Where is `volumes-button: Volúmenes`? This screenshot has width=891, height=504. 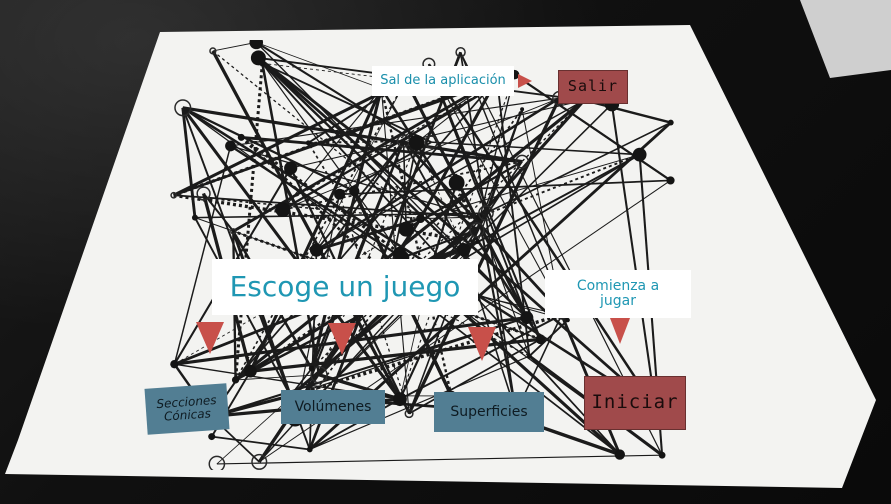 volumes-button: Volúmenes is located at coordinates (333, 407).